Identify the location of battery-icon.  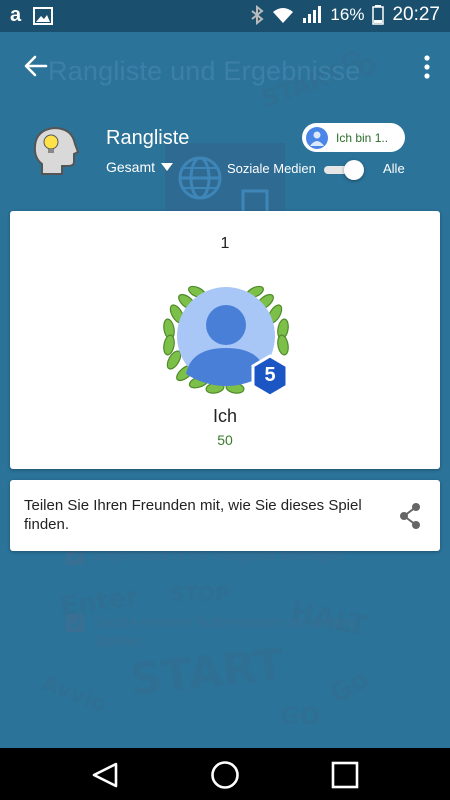
(378, 15).